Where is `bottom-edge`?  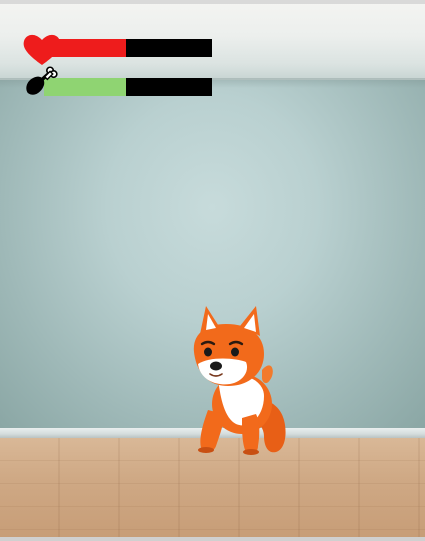 bottom-edge is located at coordinates (212, 539).